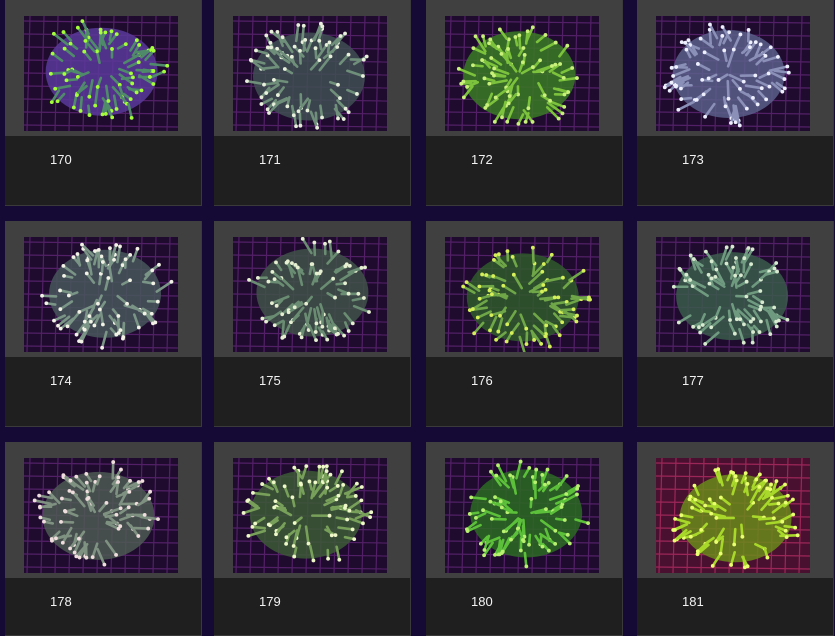  I want to click on gallery-tile: 176, so click(524, 324).